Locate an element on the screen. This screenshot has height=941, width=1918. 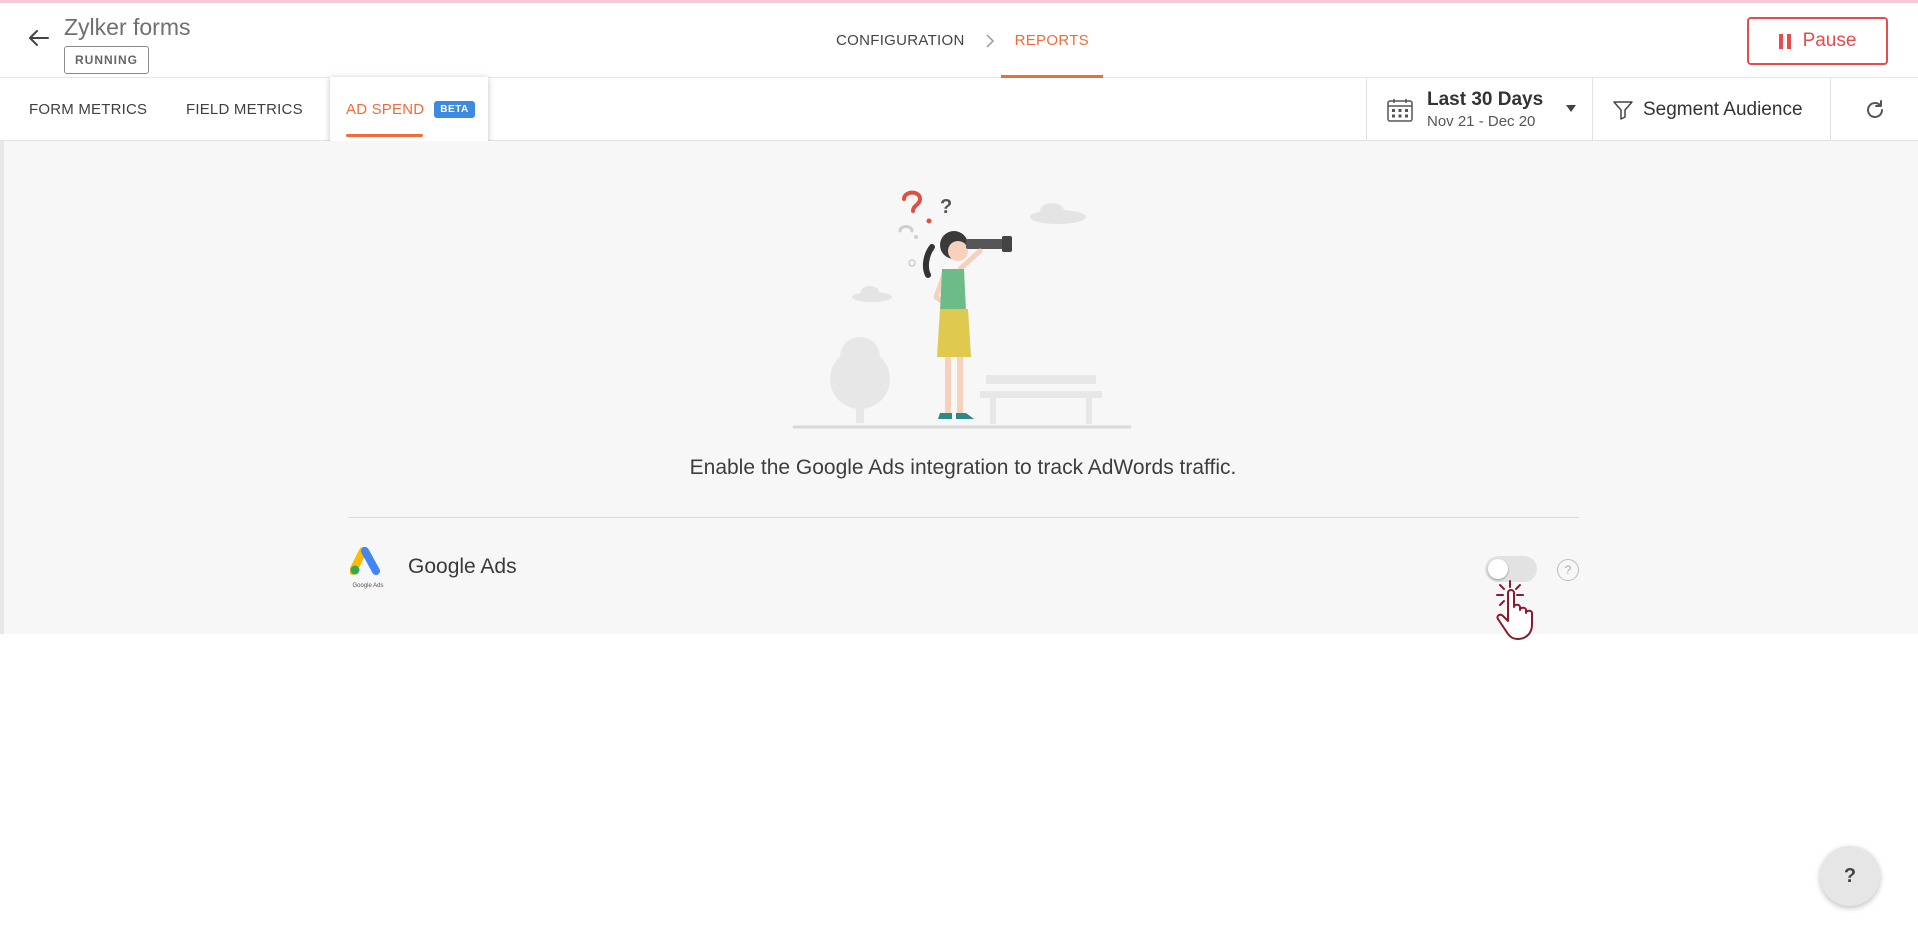
help-fab-button: ? is located at coordinates (1850, 876).